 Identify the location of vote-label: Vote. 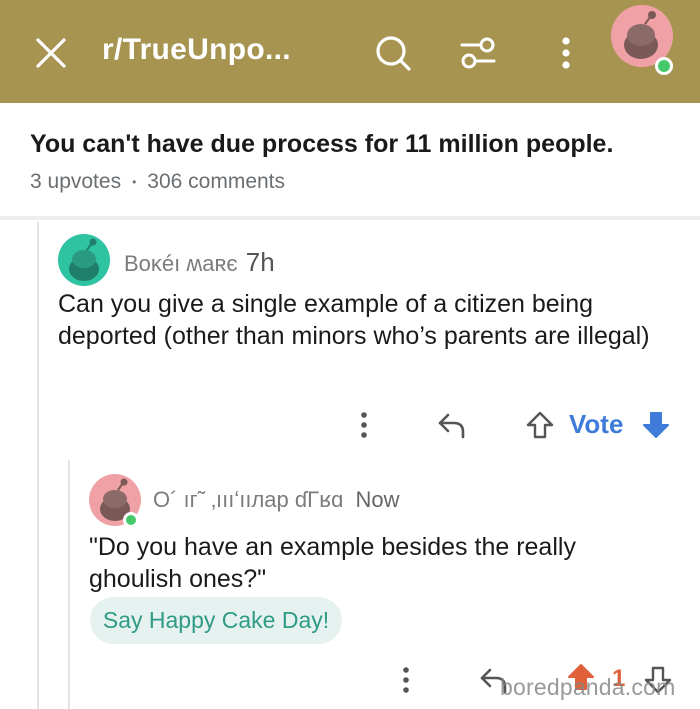
(596, 424).